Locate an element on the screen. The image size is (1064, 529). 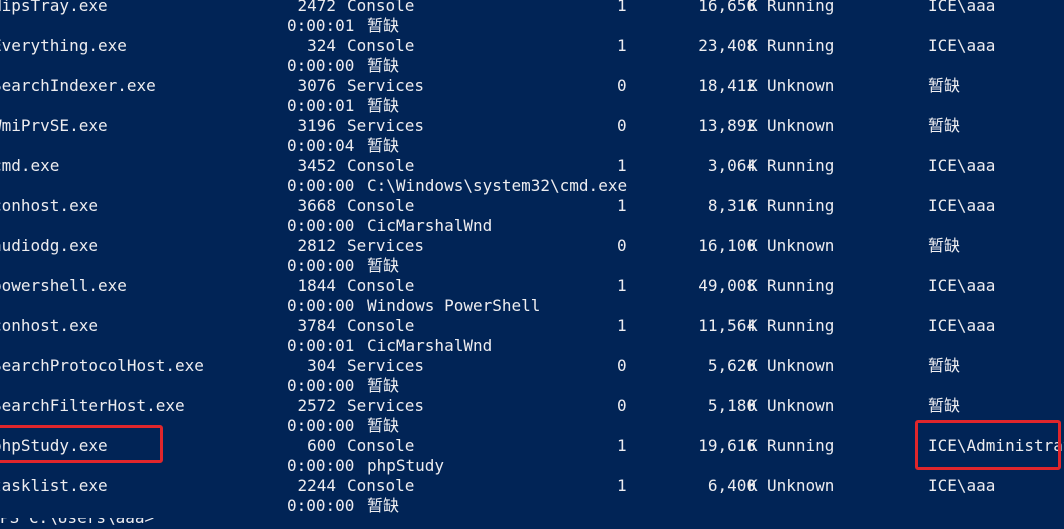
mem-usage: 6,400 is located at coordinates (731, 485).